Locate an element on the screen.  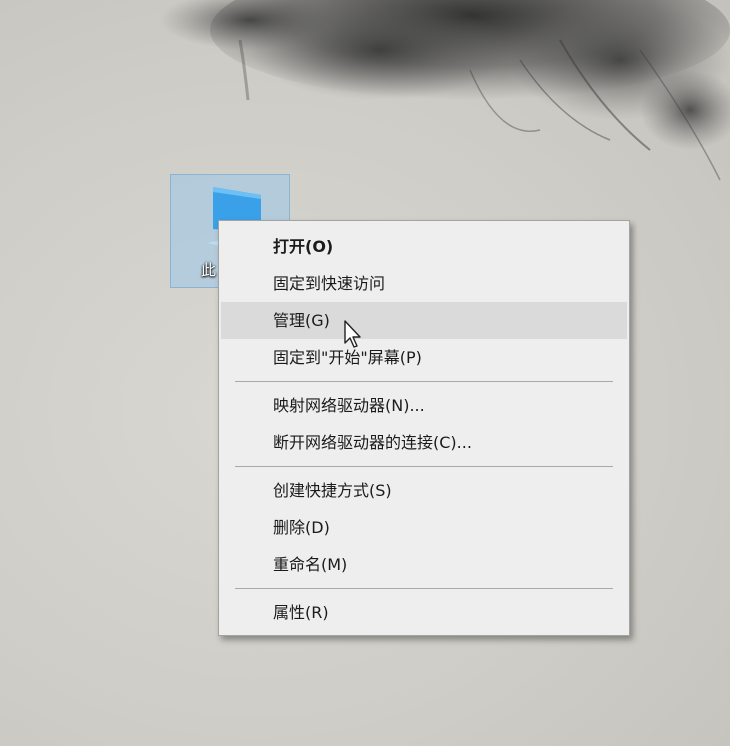
menu-item-create-shortcut: 创建快捷方式(S) is located at coordinates (424, 490).